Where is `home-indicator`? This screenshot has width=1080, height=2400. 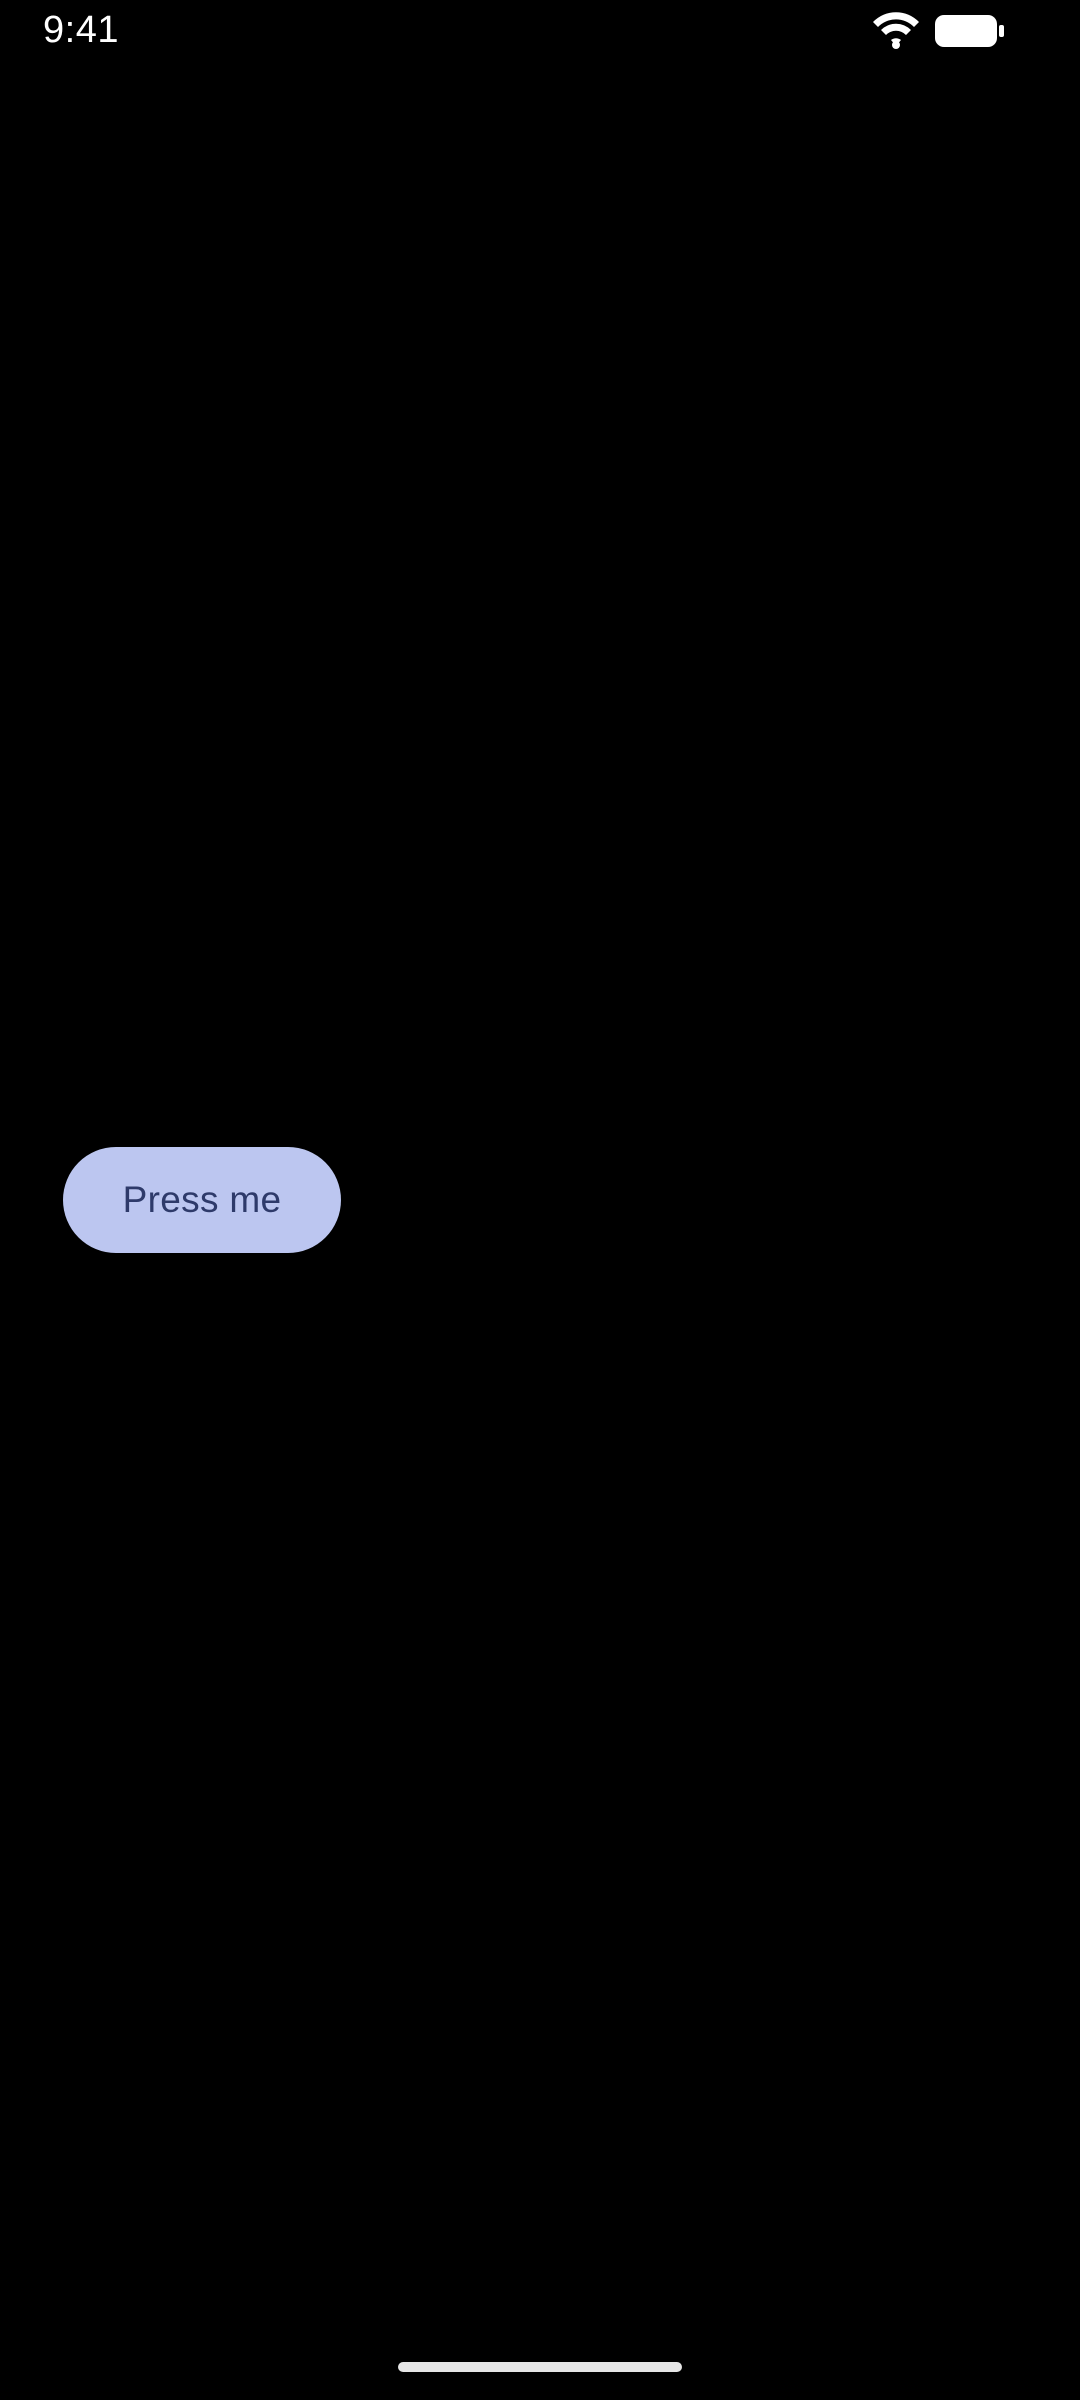 home-indicator is located at coordinates (540, 2367).